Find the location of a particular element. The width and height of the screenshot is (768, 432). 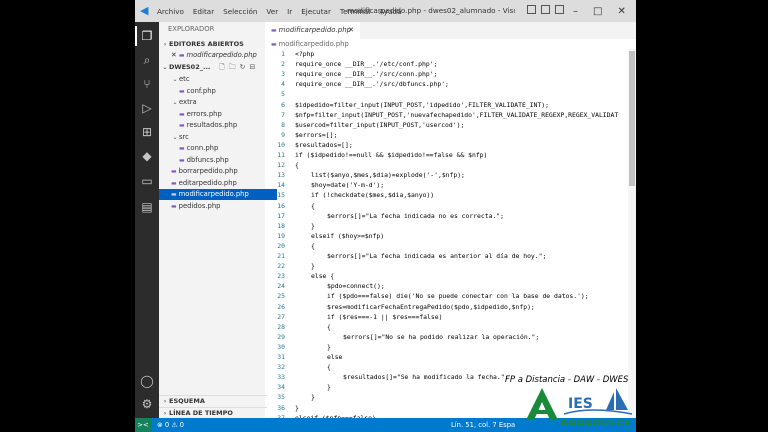

remote-indicator: >< is located at coordinates (143, 425).